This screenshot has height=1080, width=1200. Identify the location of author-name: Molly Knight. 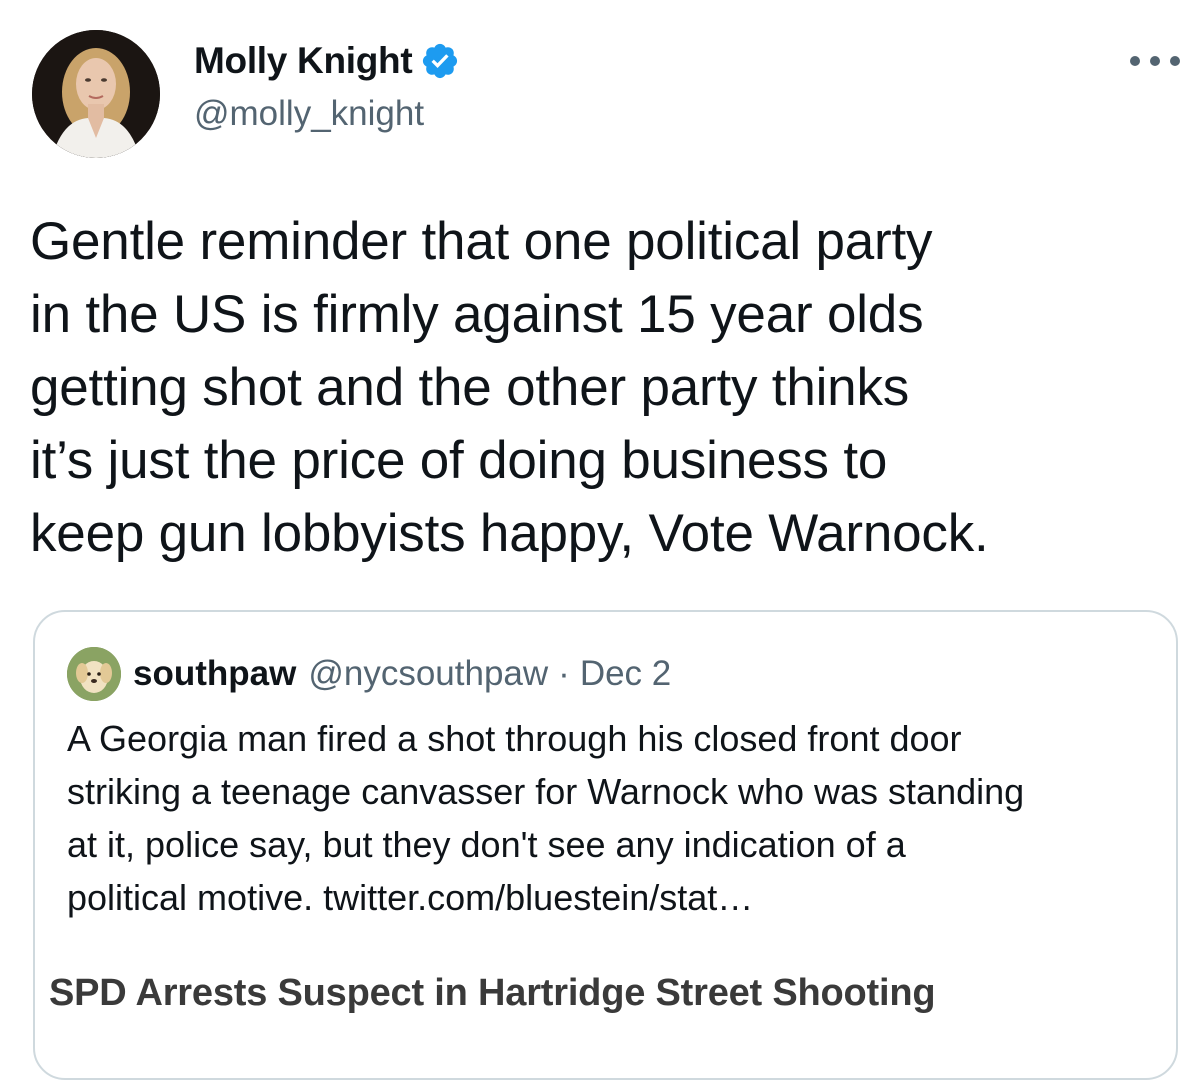
(303, 61).